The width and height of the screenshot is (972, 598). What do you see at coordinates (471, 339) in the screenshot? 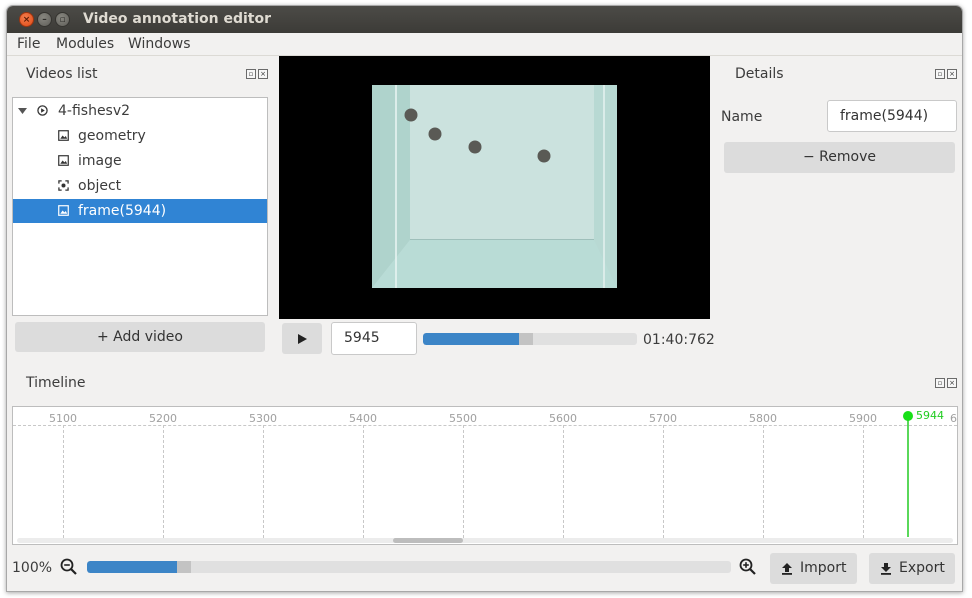
I see `video-progress-fill` at bounding box center [471, 339].